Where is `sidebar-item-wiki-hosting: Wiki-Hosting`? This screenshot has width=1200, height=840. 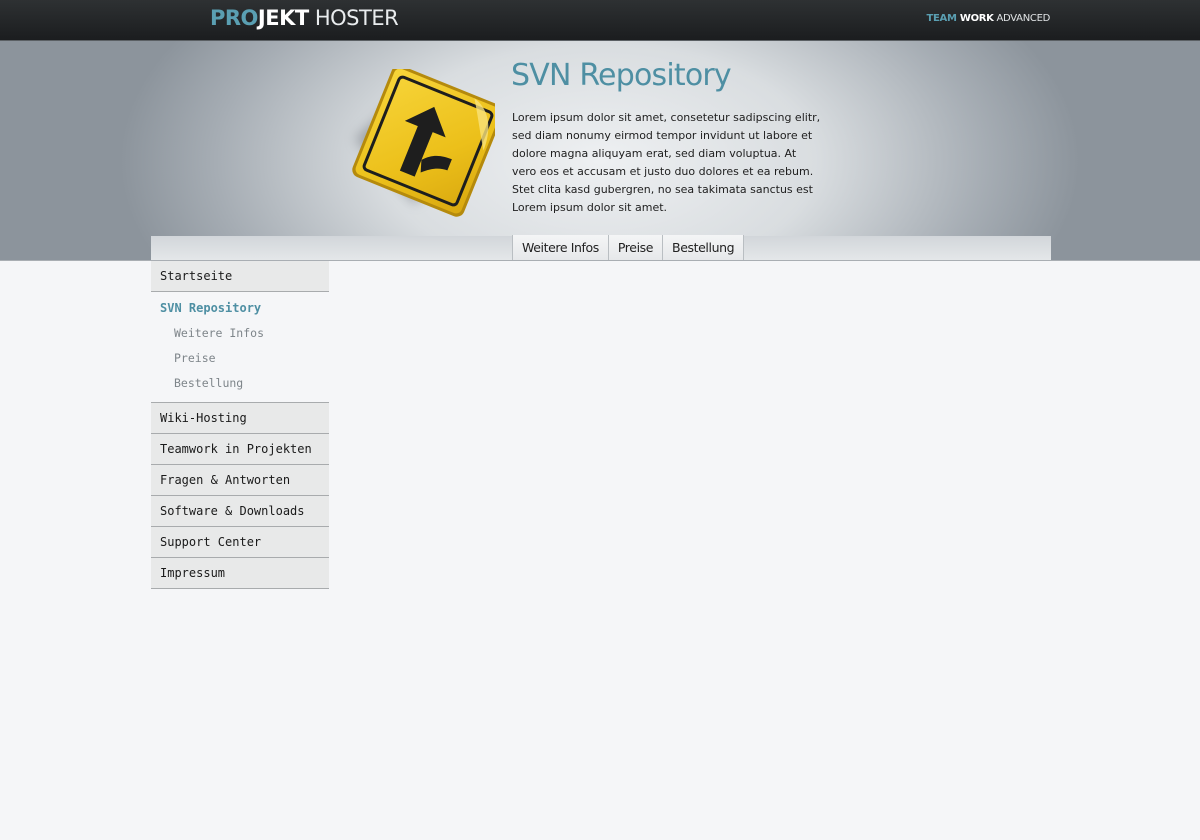
sidebar-item-wiki-hosting: Wiki-Hosting is located at coordinates (240, 418).